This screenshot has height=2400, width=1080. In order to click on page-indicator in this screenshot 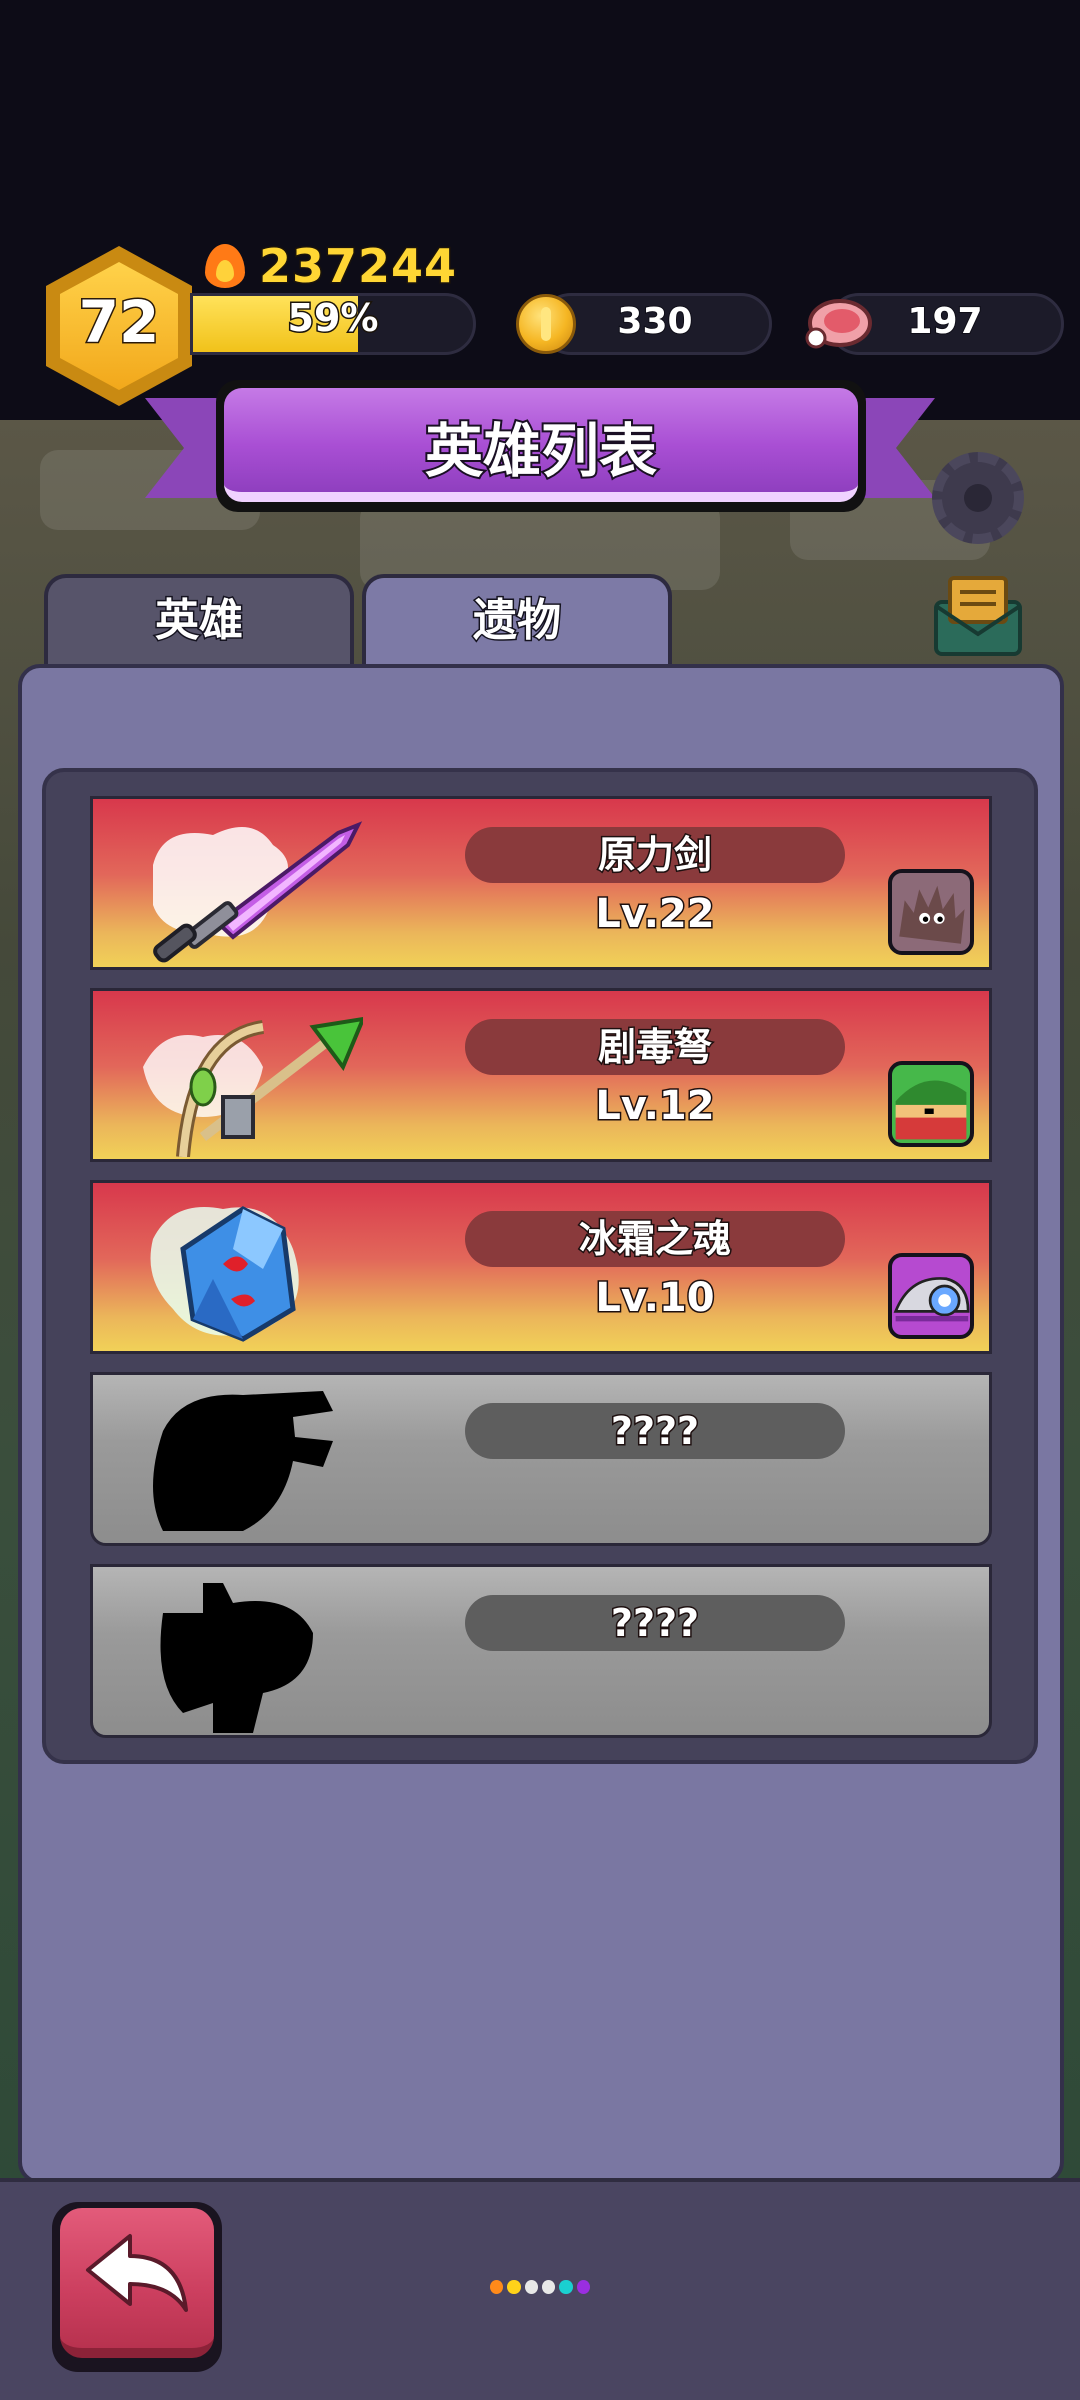, I will do `click(540, 2290)`.